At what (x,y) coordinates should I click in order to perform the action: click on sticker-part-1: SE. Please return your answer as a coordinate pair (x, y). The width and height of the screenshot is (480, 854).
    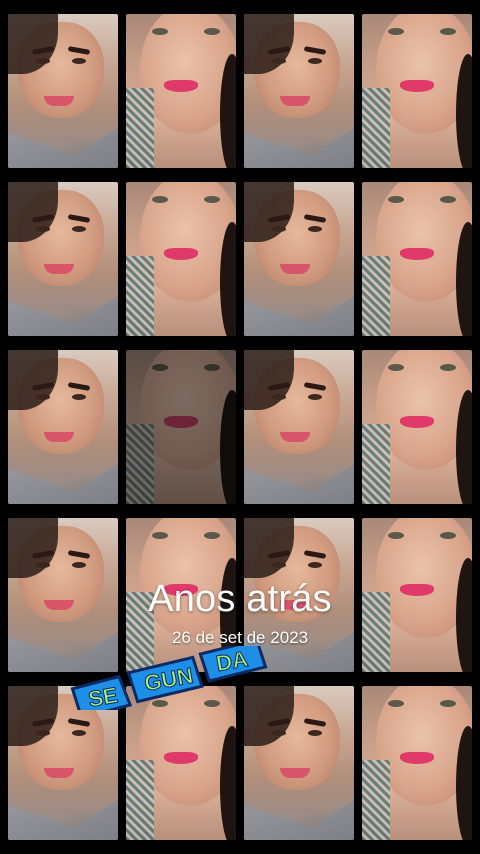
    Looking at the image, I should click on (102, 696).